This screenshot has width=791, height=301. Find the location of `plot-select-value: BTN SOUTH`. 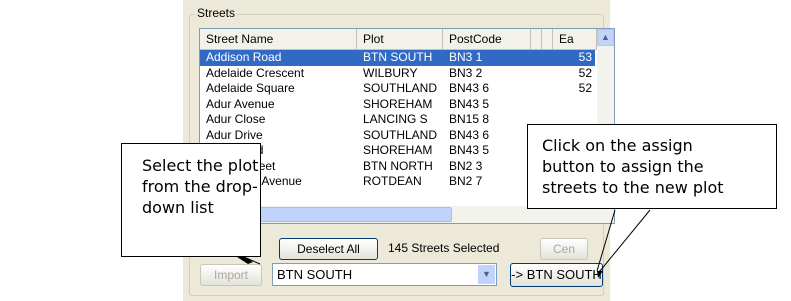

plot-select-value: BTN SOUTH is located at coordinates (315, 274).